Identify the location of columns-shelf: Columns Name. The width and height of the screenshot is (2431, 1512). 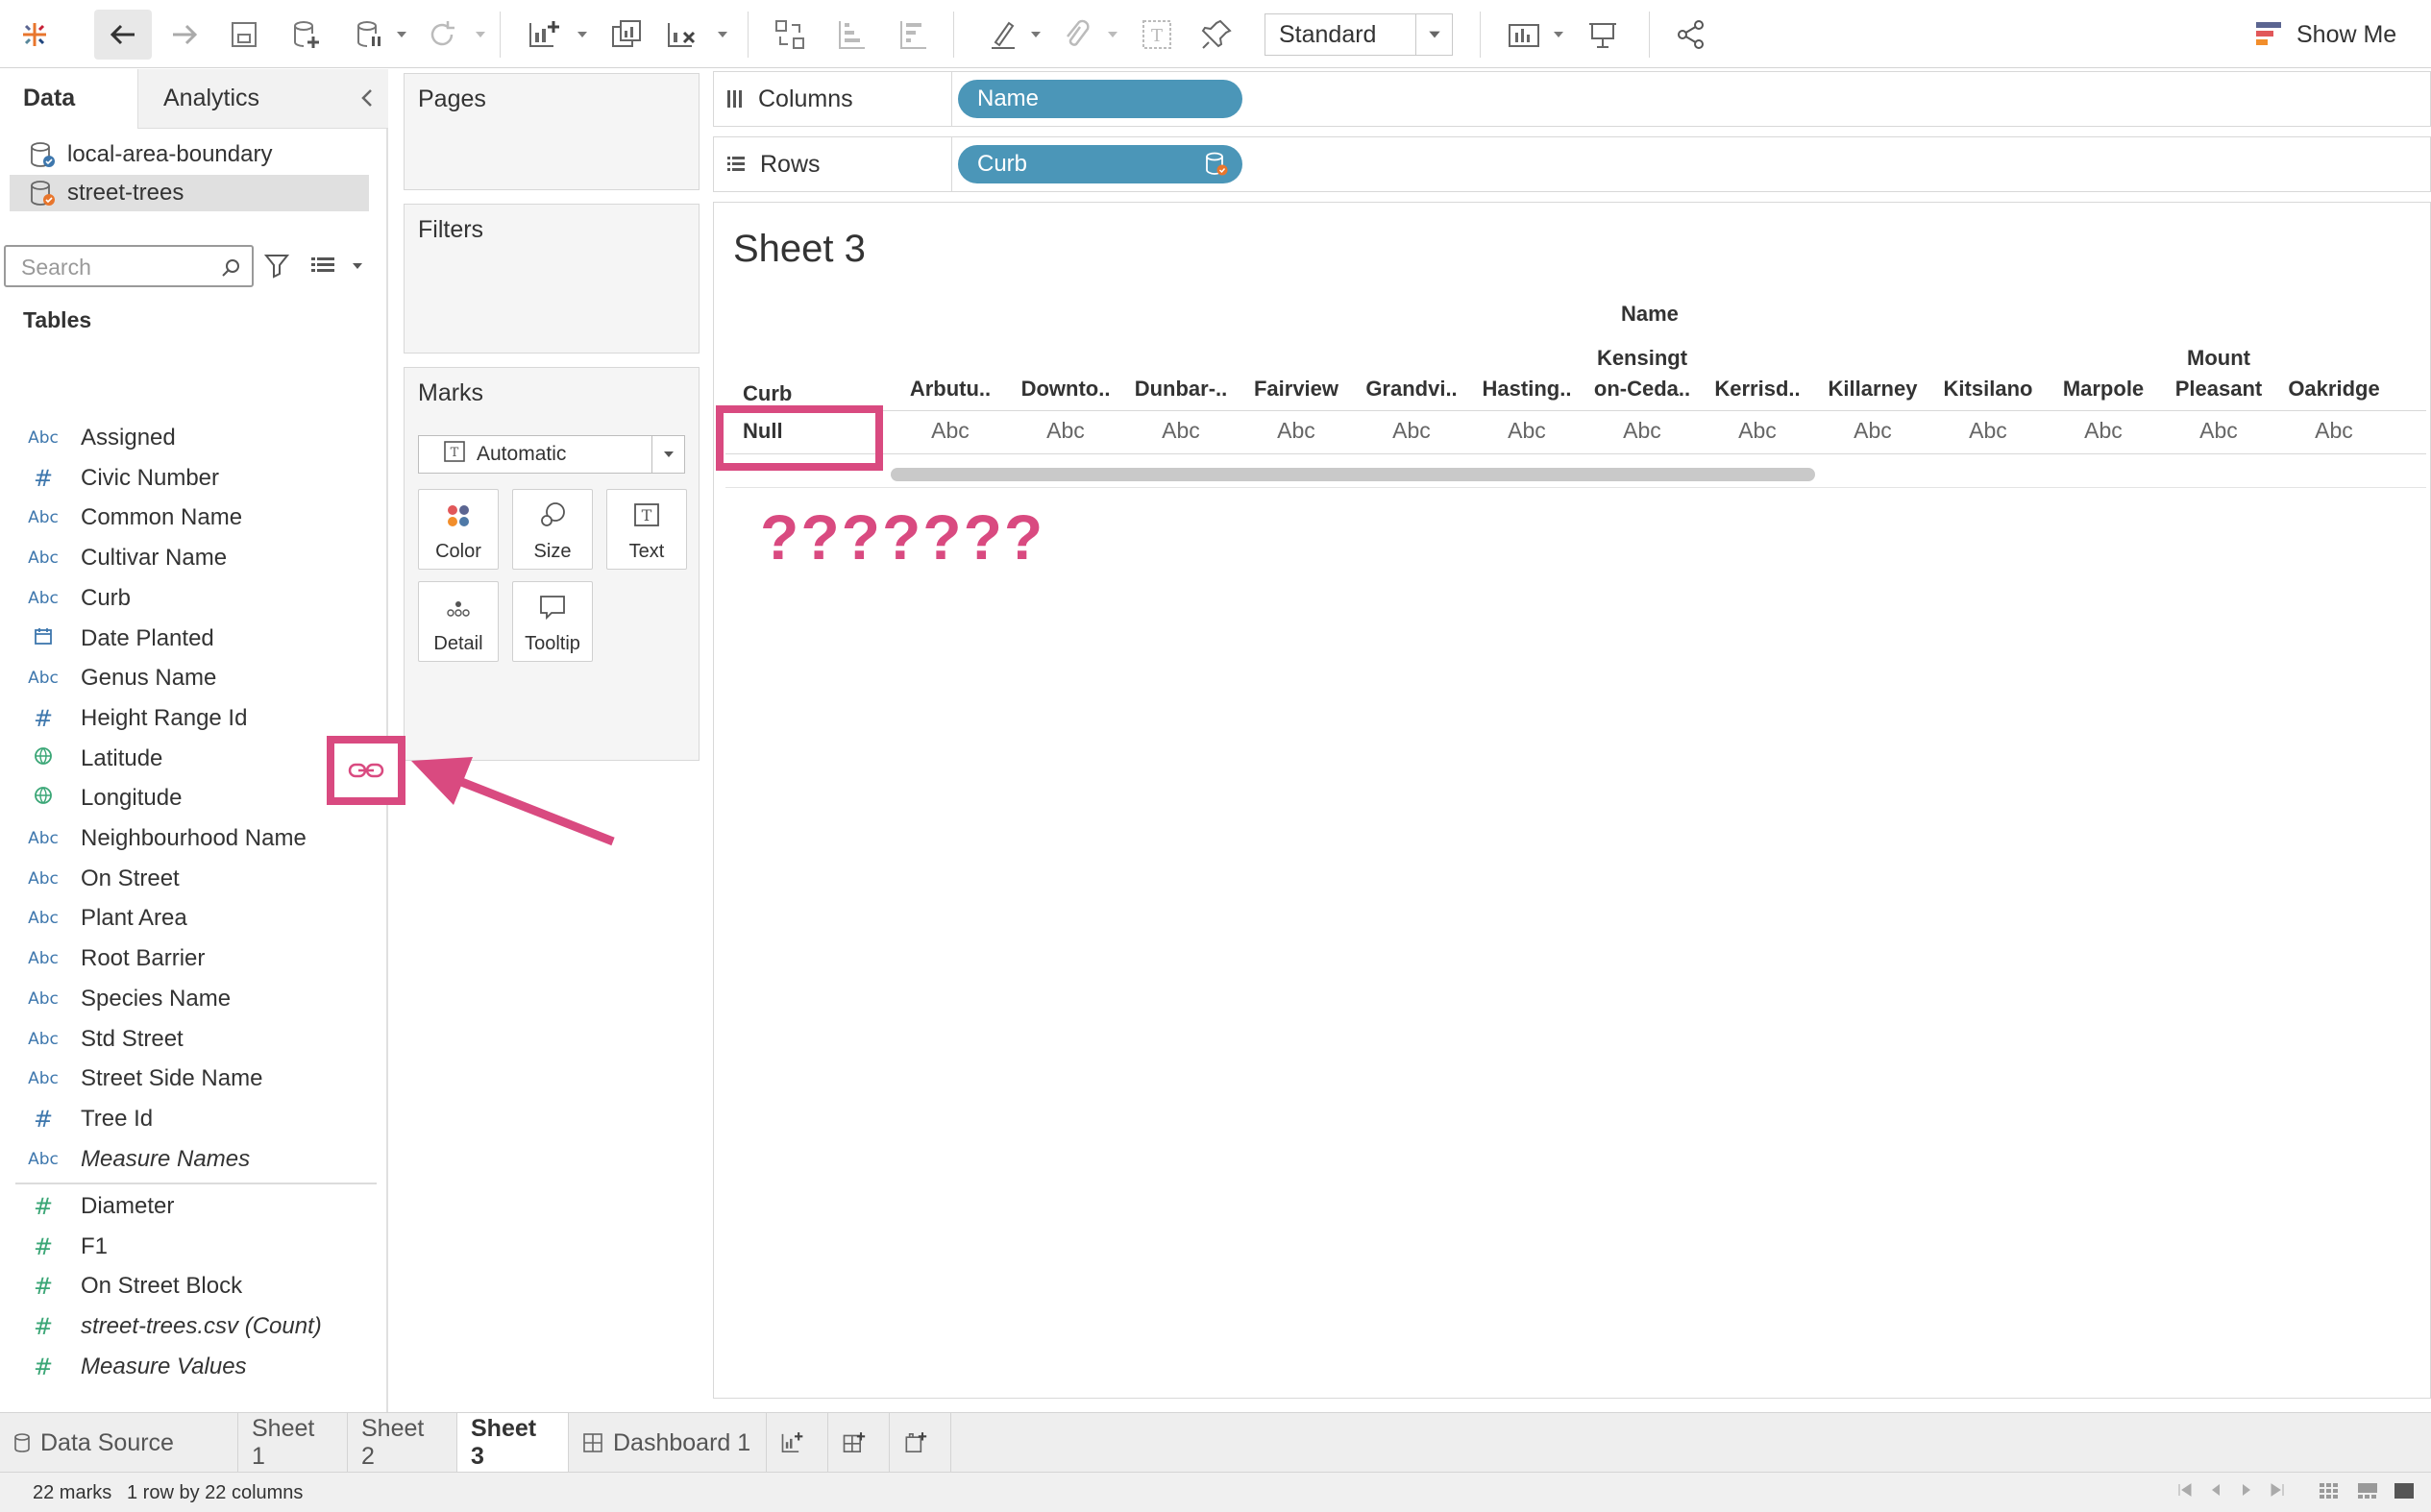
(1572, 99).